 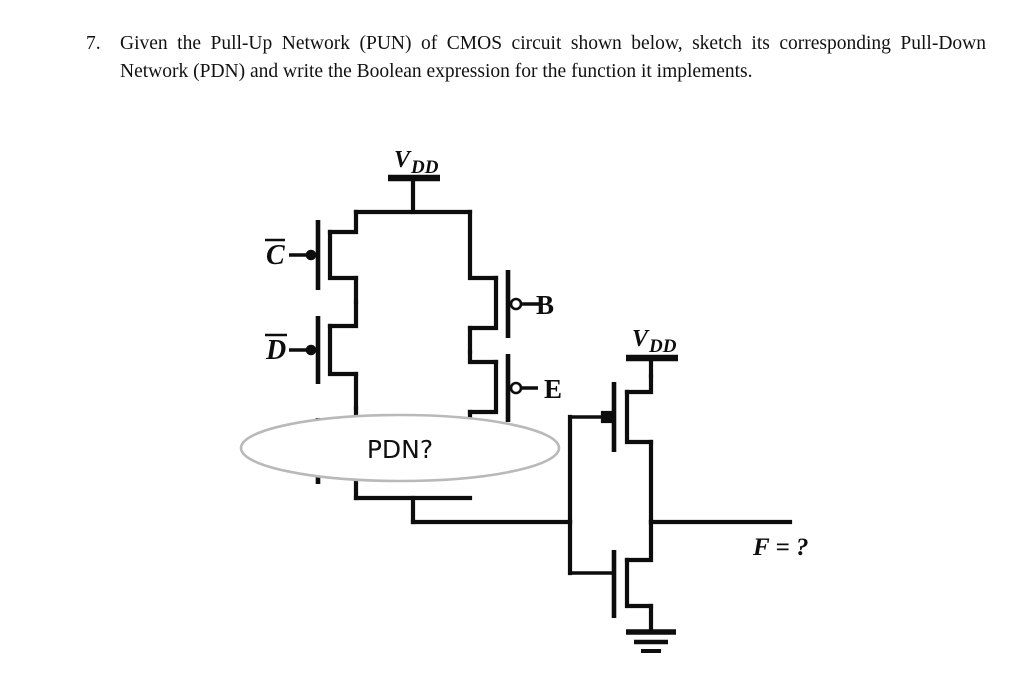 I want to click on output-label: F = ?, so click(x=780, y=547).